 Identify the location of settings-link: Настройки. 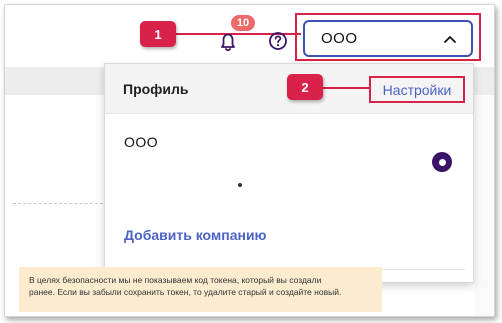
(417, 89).